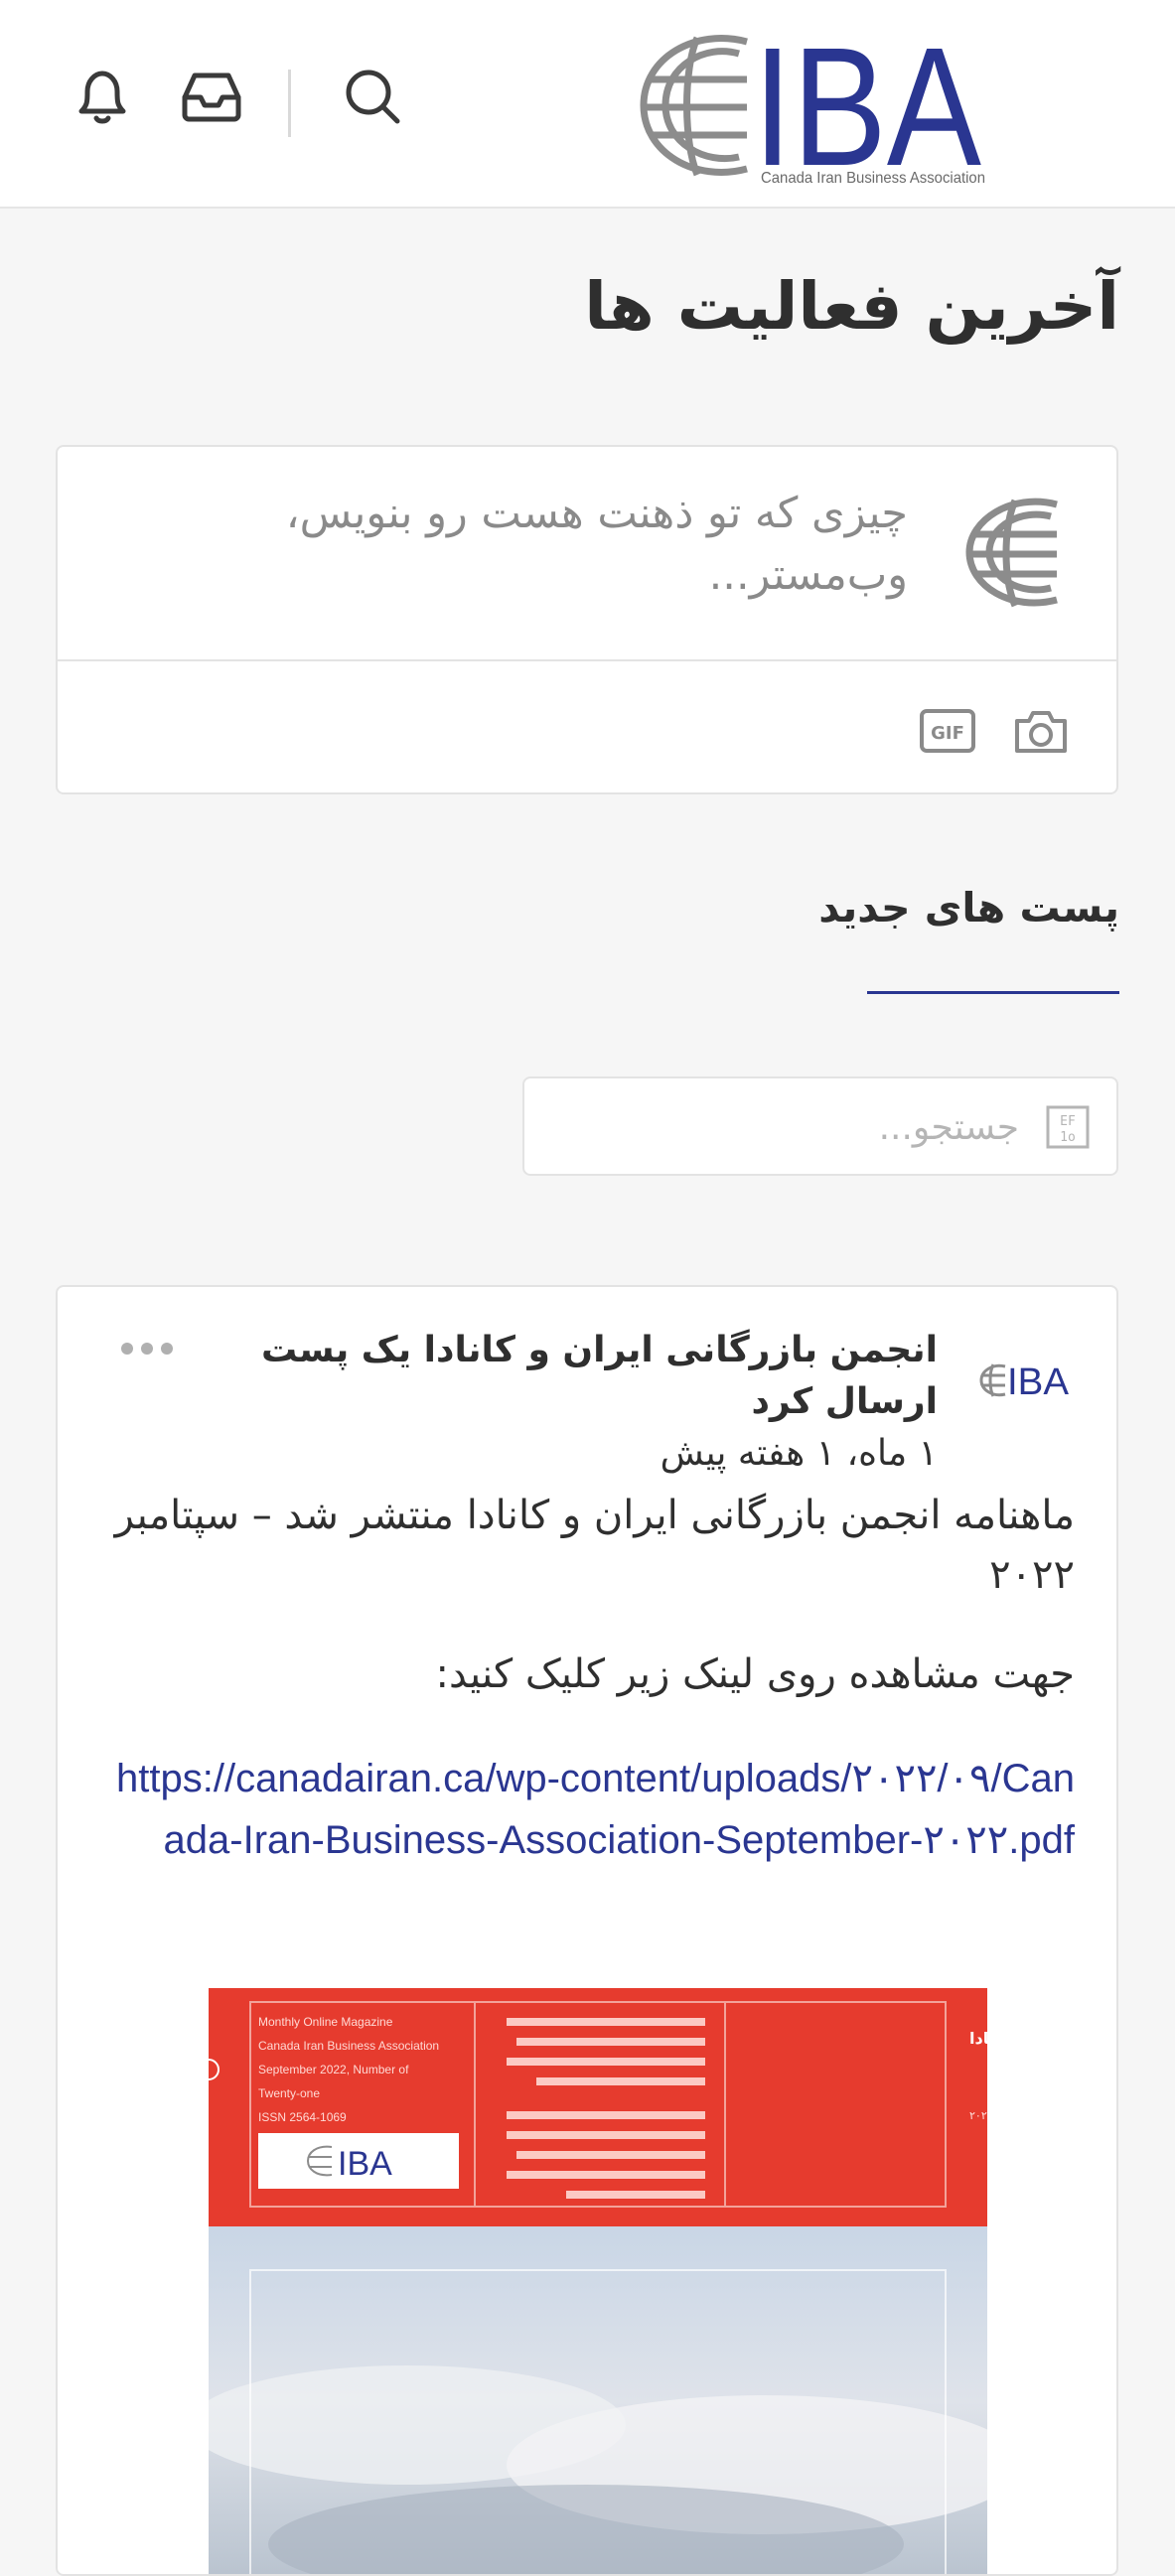  What do you see at coordinates (1038, 1382) in the screenshot?
I see `svg-text: IBA` at bounding box center [1038, 1382].